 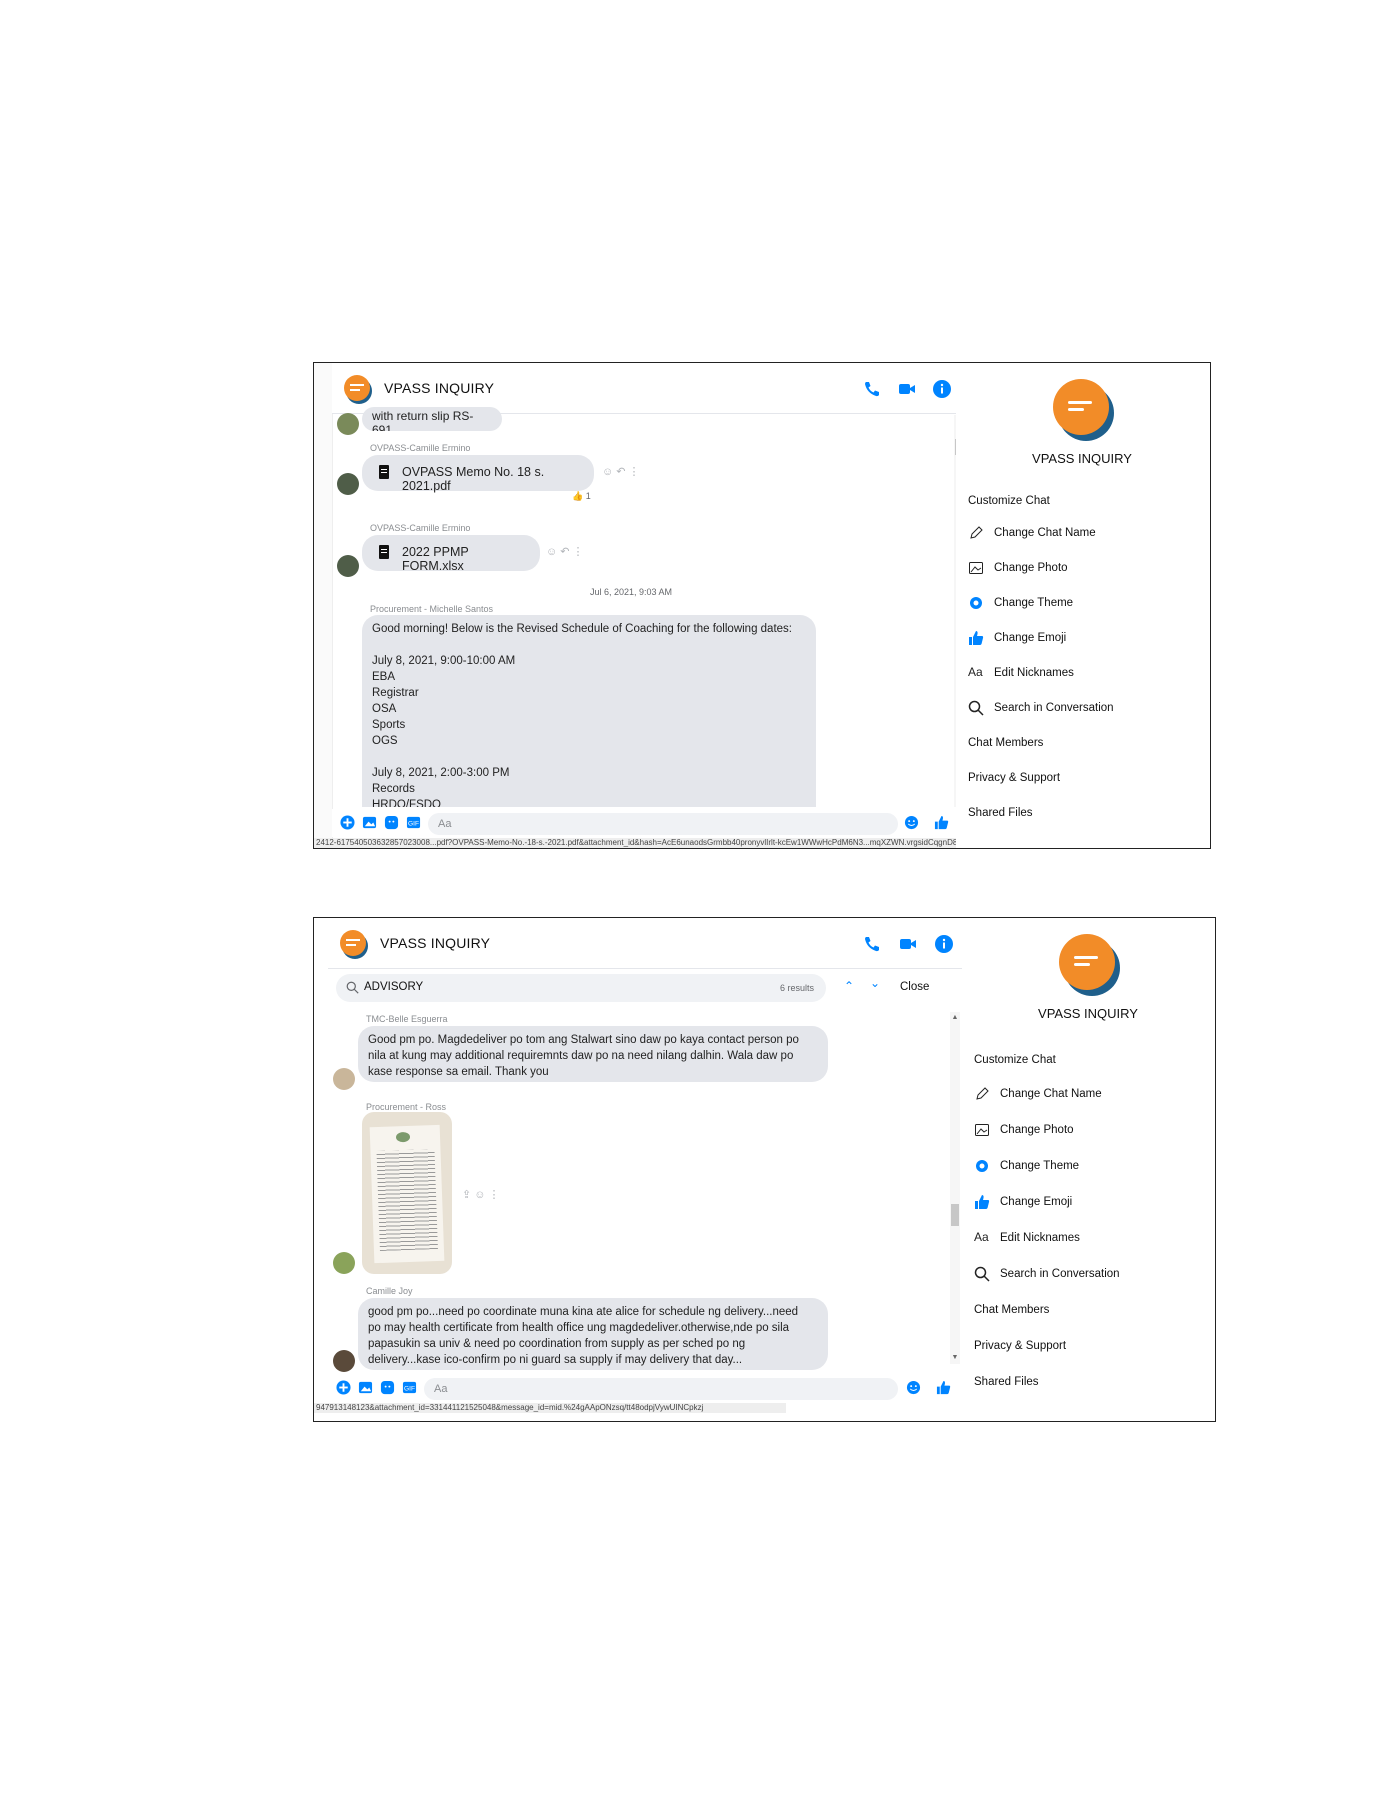 I want to click on file-attachment-bubble: 2022 PPMP FORM.xlsx, so click(x=451, y=554).